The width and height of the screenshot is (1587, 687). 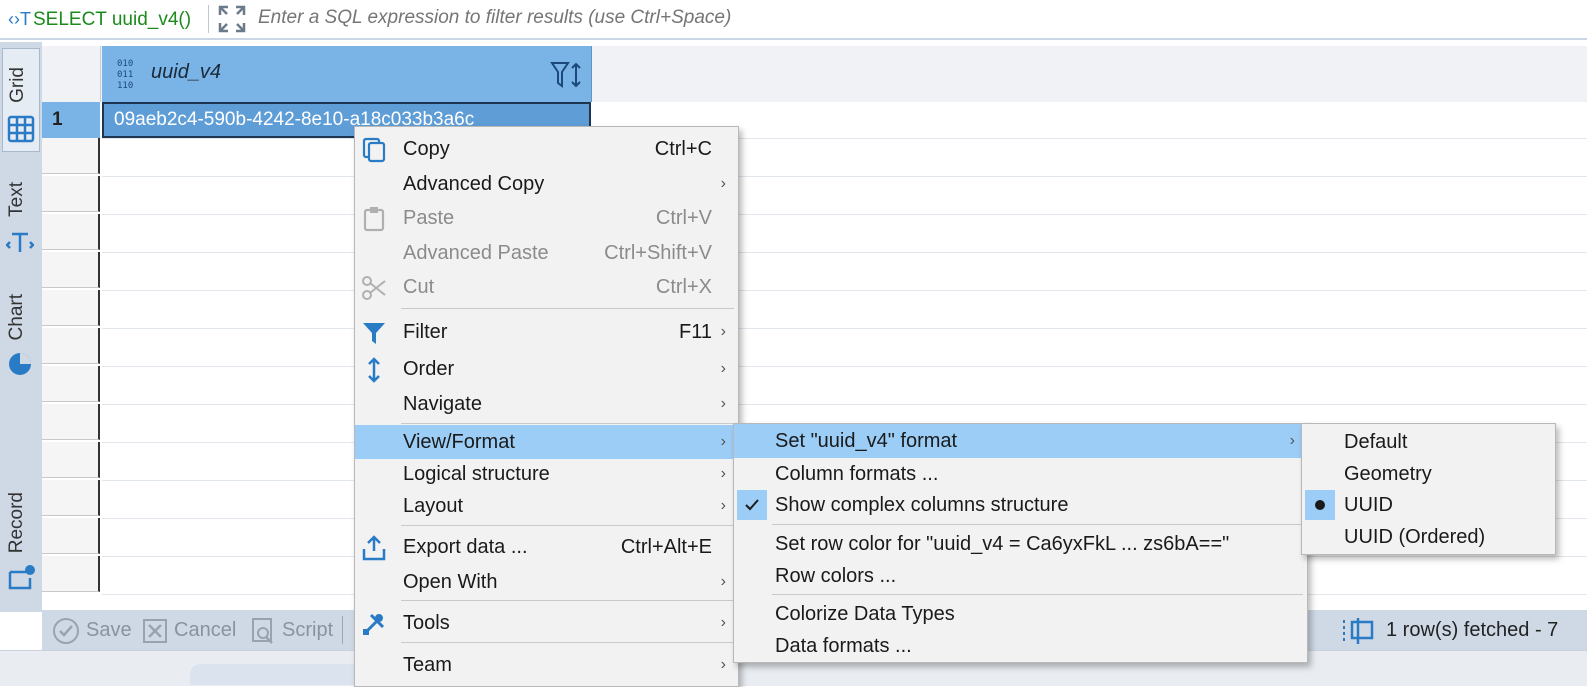 I want to click on sort-icon, so click(x=374, y=370).